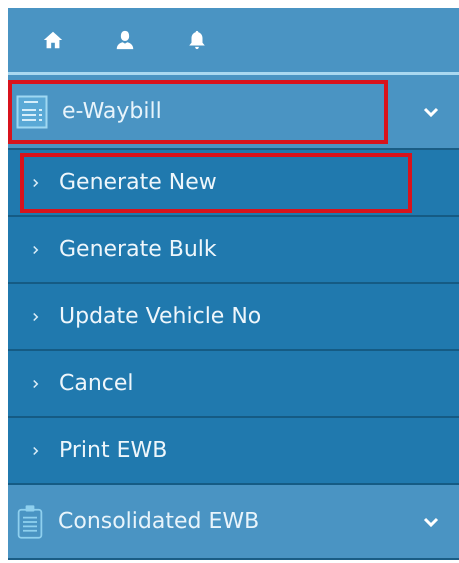 Image resolution: width=459 pixels, height=563 pixels. I want to click on user-icon, so click(125, 40).